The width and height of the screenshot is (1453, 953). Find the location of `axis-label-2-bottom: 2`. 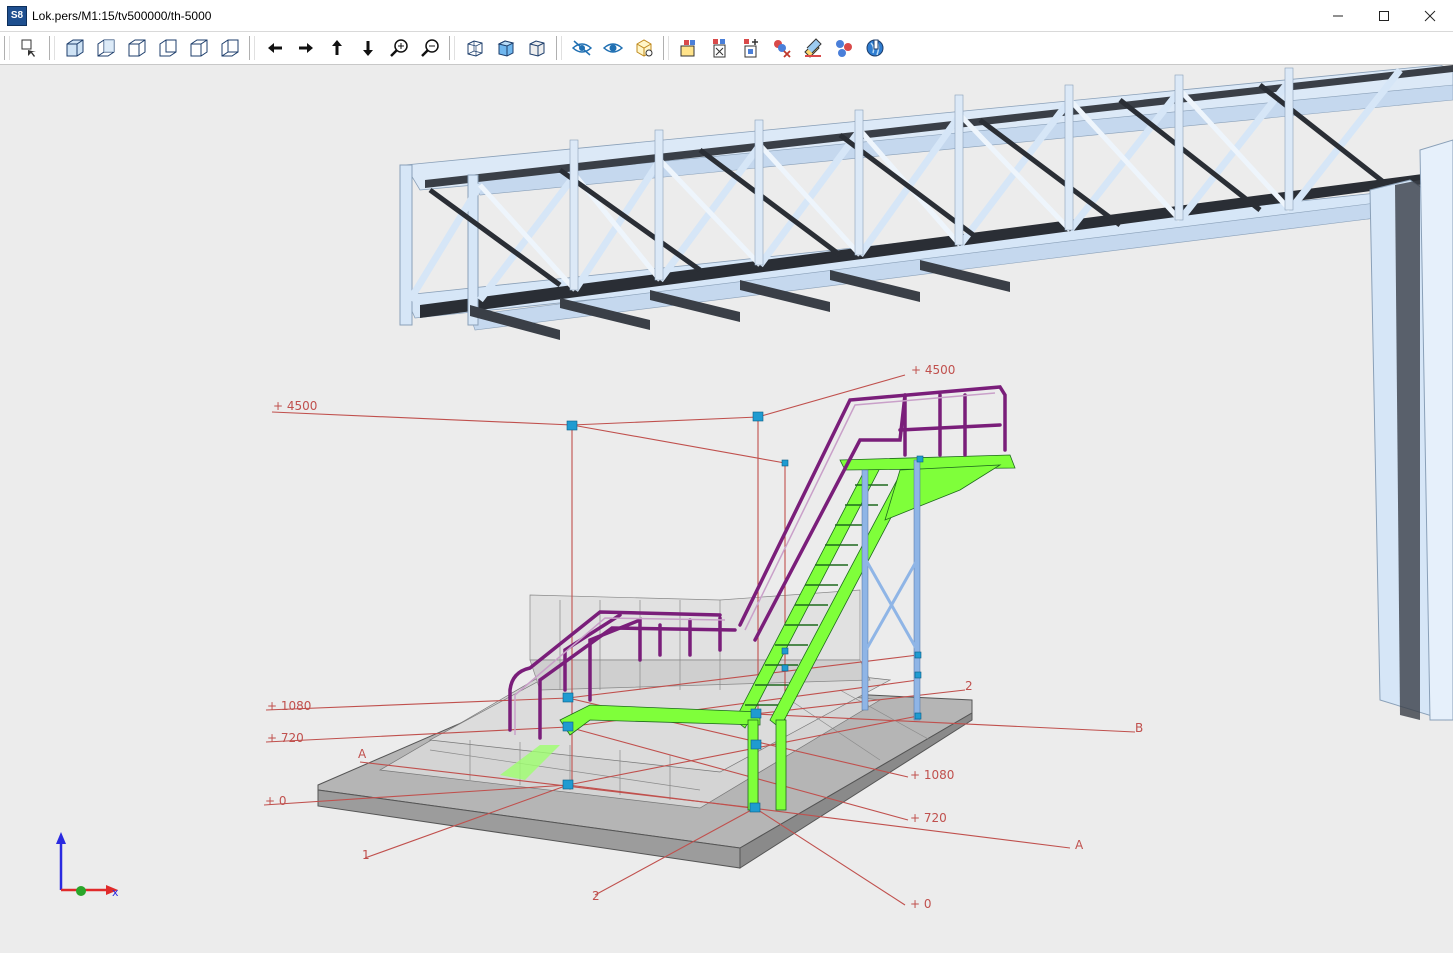

axis-label-2-bottom: 2 is located at coordinates (596, 896).